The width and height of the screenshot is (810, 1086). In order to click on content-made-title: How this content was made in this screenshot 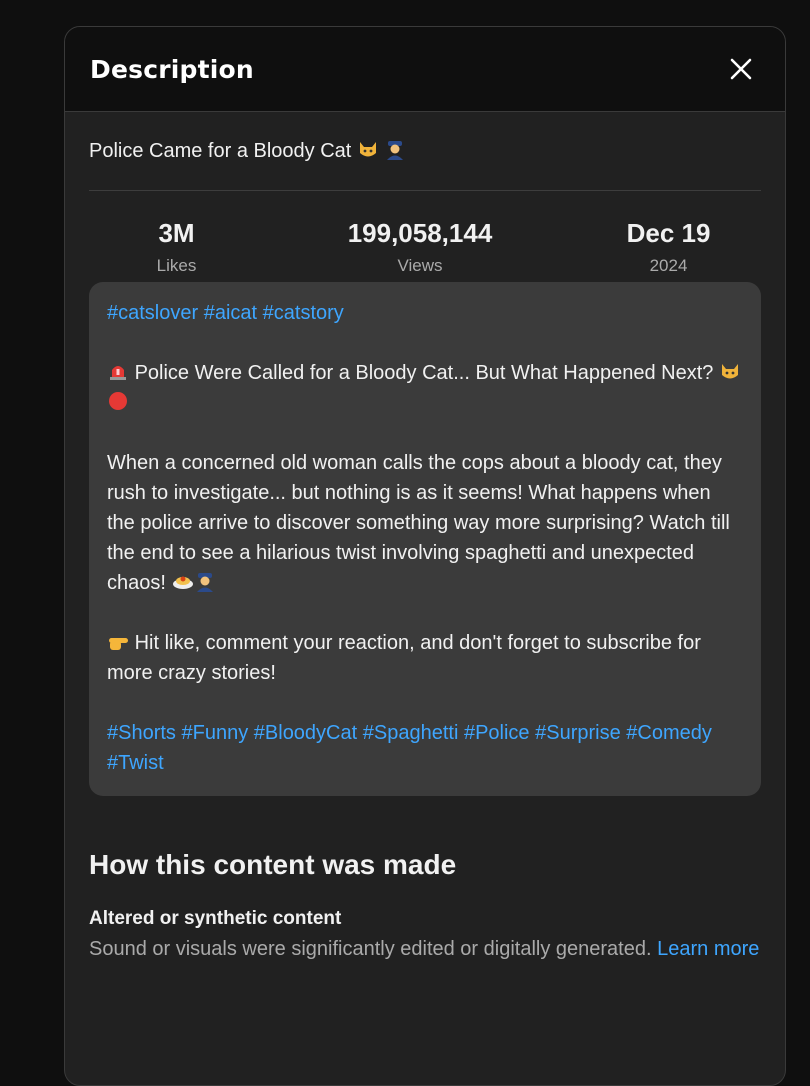, I will do `click(273, 864)`.